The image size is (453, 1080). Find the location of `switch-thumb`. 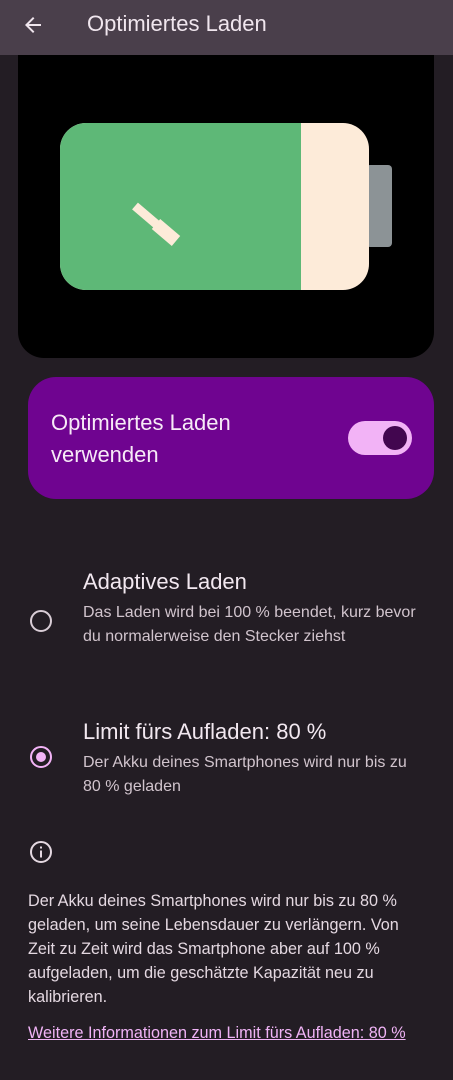

switch-thumb is located at coordinates (395, 438).